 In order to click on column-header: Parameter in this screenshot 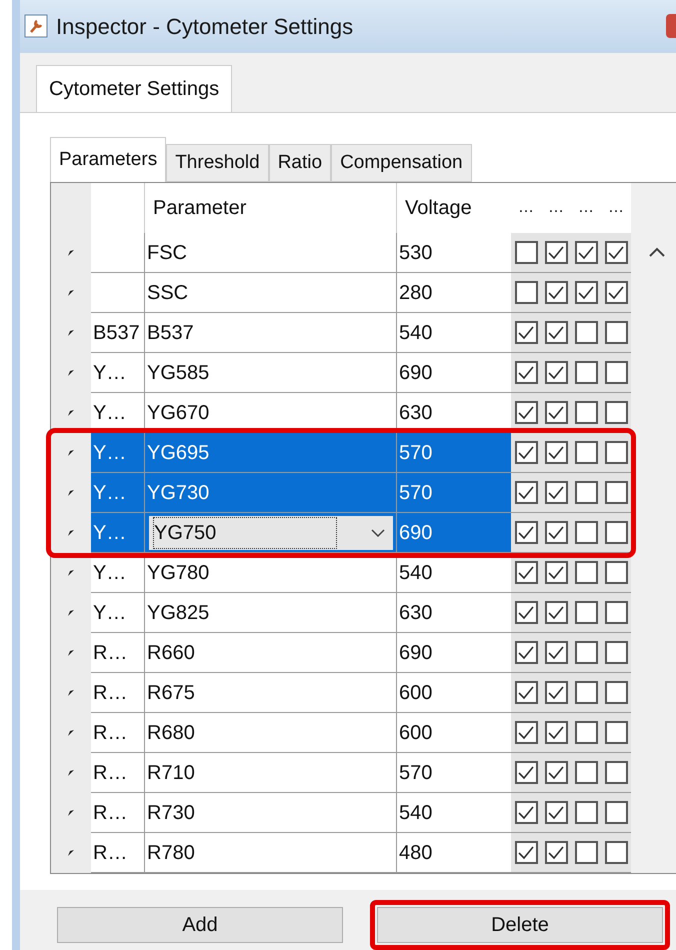, I will do `click(271, 208)`.